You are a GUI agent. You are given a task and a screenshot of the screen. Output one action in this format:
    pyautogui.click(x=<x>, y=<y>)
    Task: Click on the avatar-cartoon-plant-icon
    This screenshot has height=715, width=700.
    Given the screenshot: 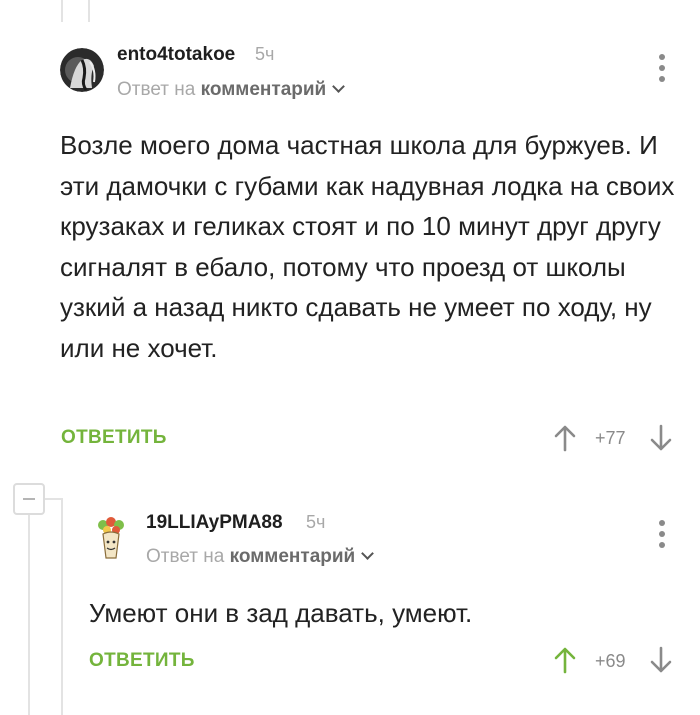 What is the action you would take?
    pyautogui.click(x=111, y=538)
    